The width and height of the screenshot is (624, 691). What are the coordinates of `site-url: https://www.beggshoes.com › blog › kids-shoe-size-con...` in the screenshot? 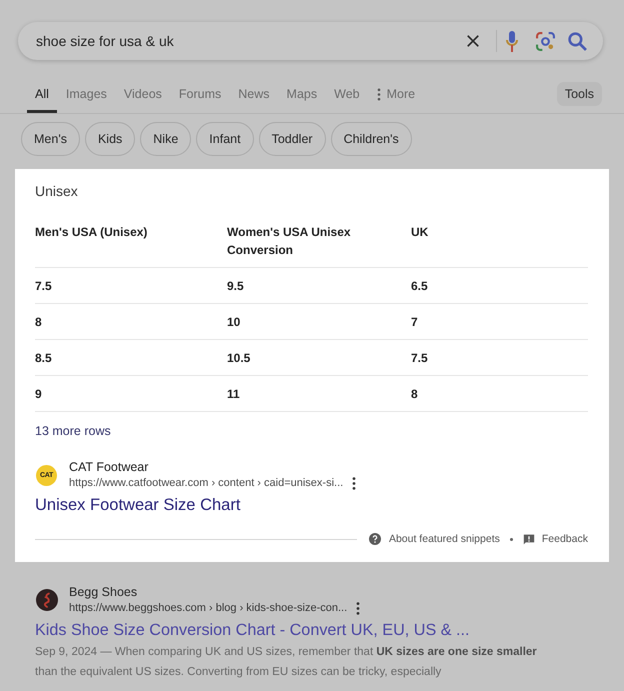 It's located at (208, 608).